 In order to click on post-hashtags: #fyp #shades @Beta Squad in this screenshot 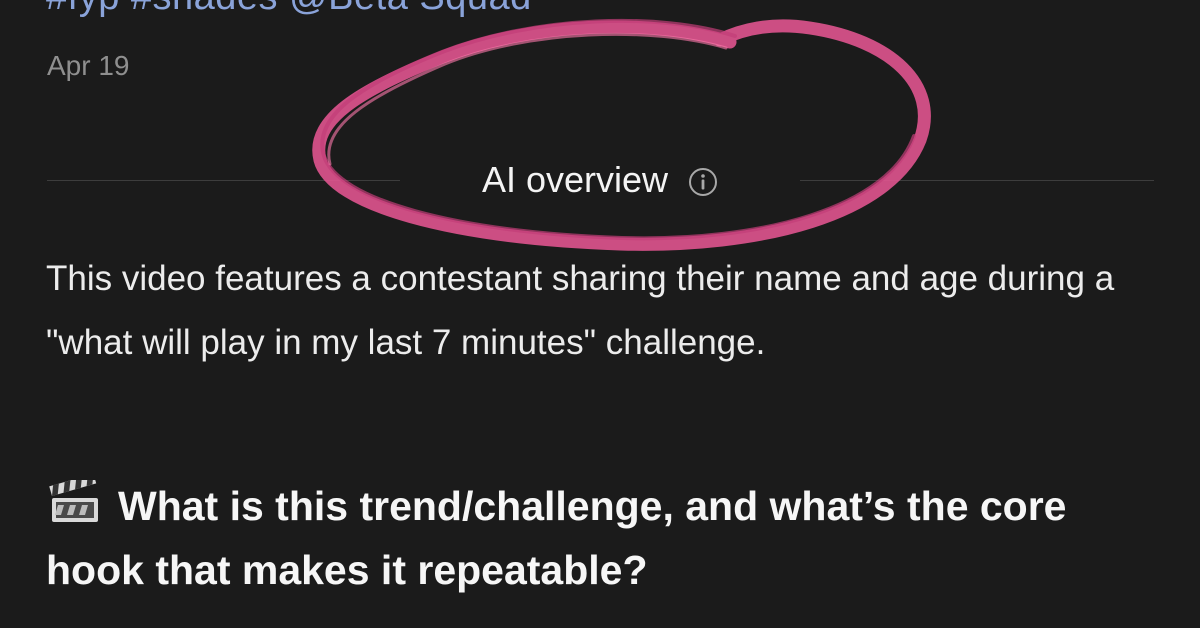, I will do `click(289, 9)`.